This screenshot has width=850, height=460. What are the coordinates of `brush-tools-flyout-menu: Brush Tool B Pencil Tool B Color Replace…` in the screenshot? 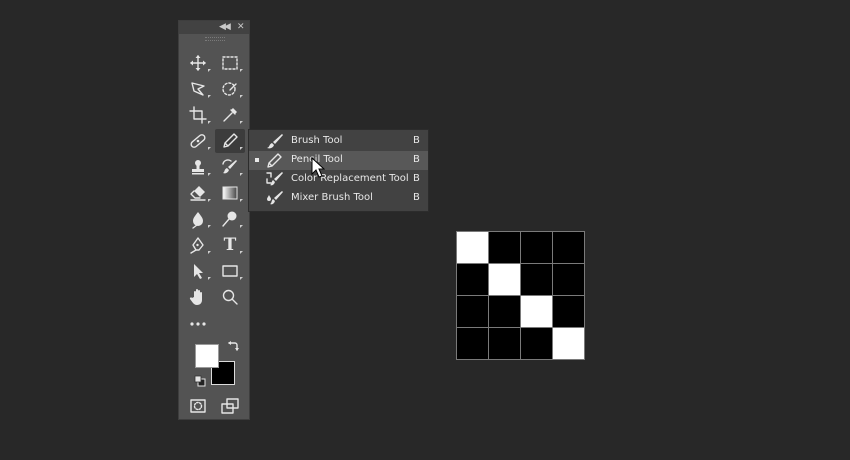 It's located at (338, 170).